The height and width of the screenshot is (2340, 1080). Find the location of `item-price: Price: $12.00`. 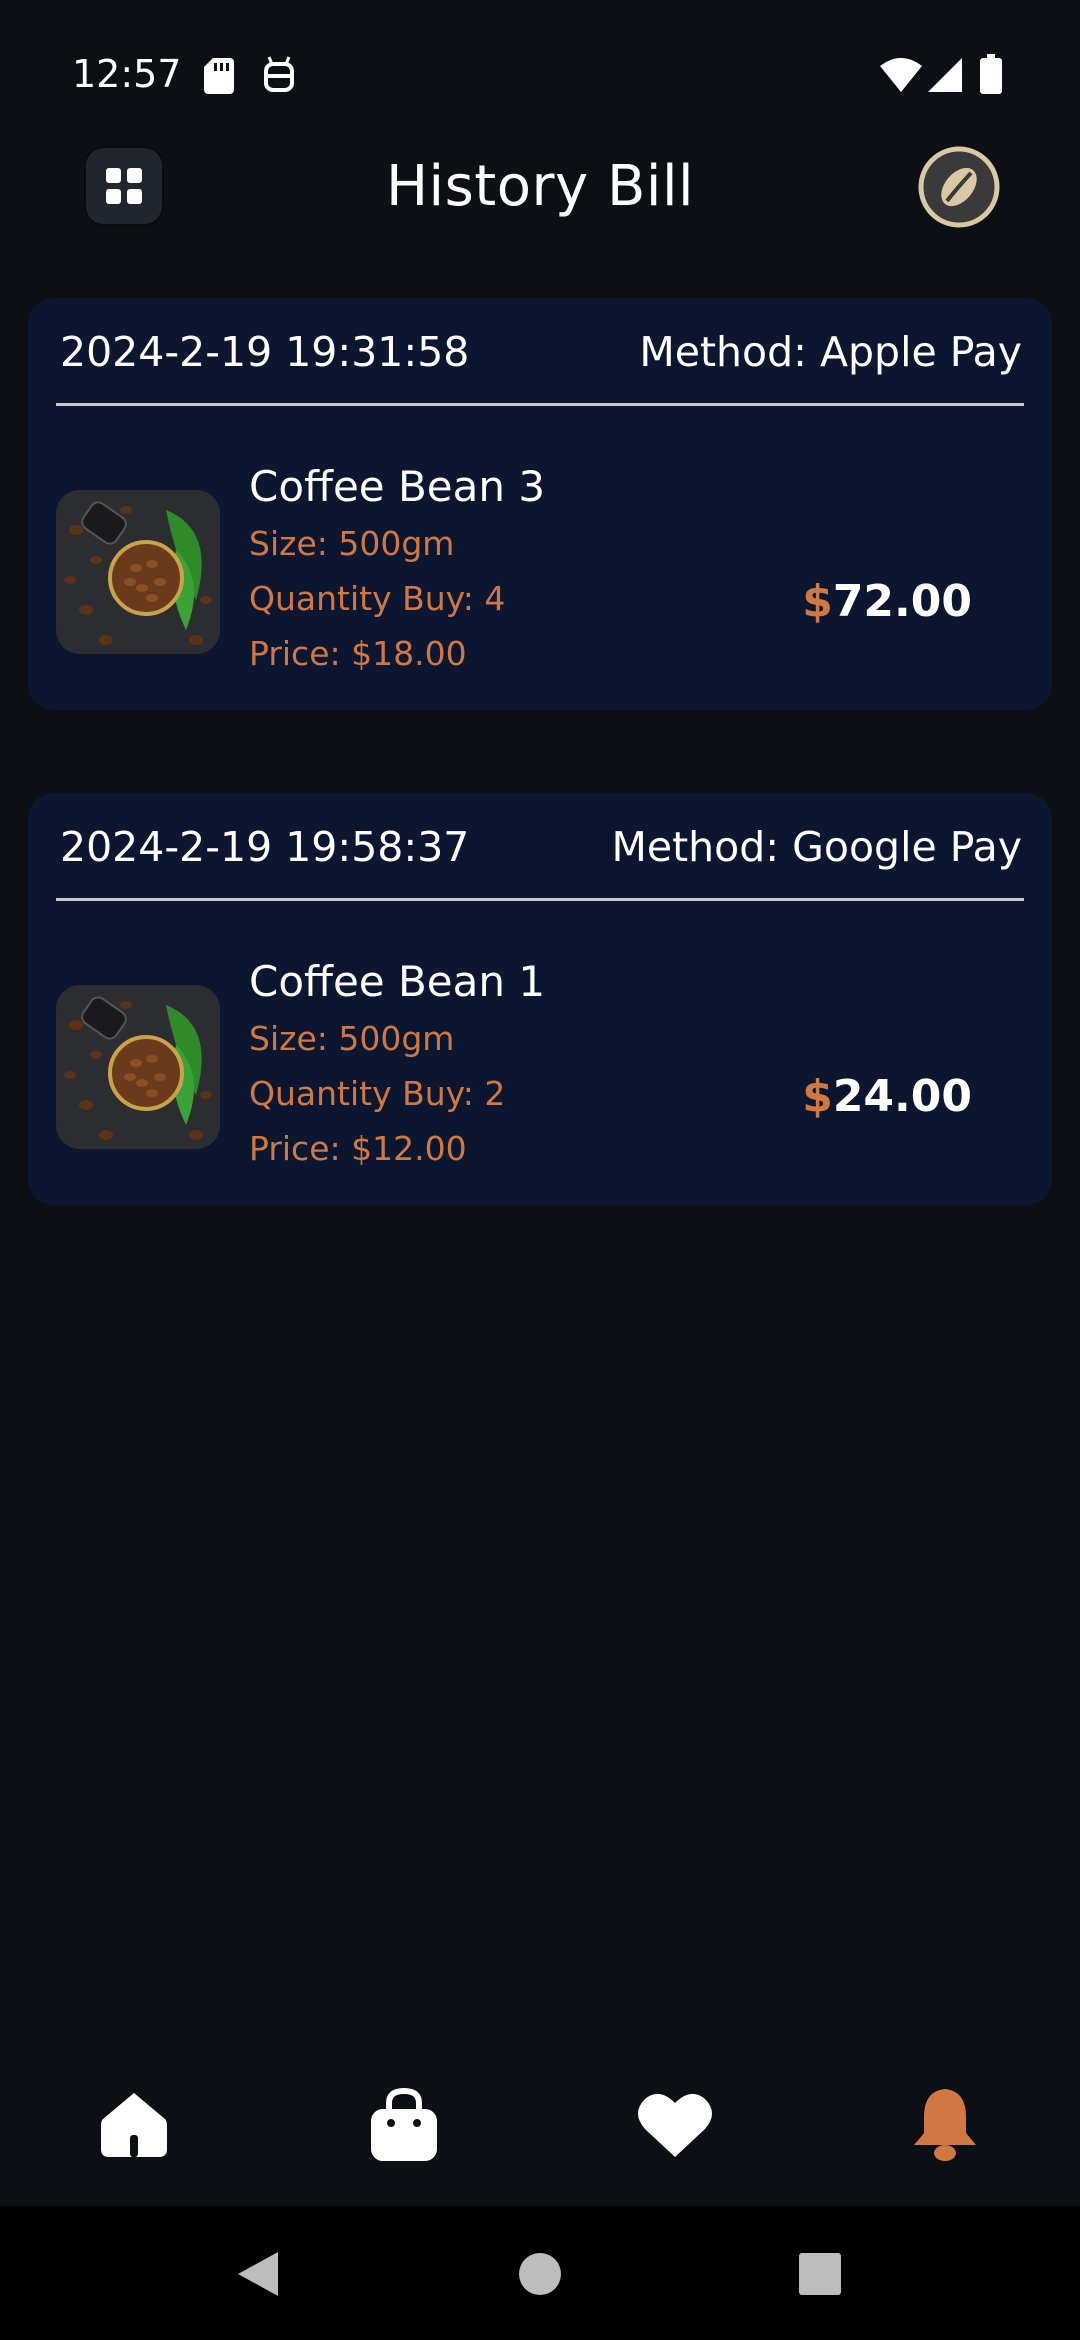

item-price: Price: $12.00 is located at coordinates (358, 1148).